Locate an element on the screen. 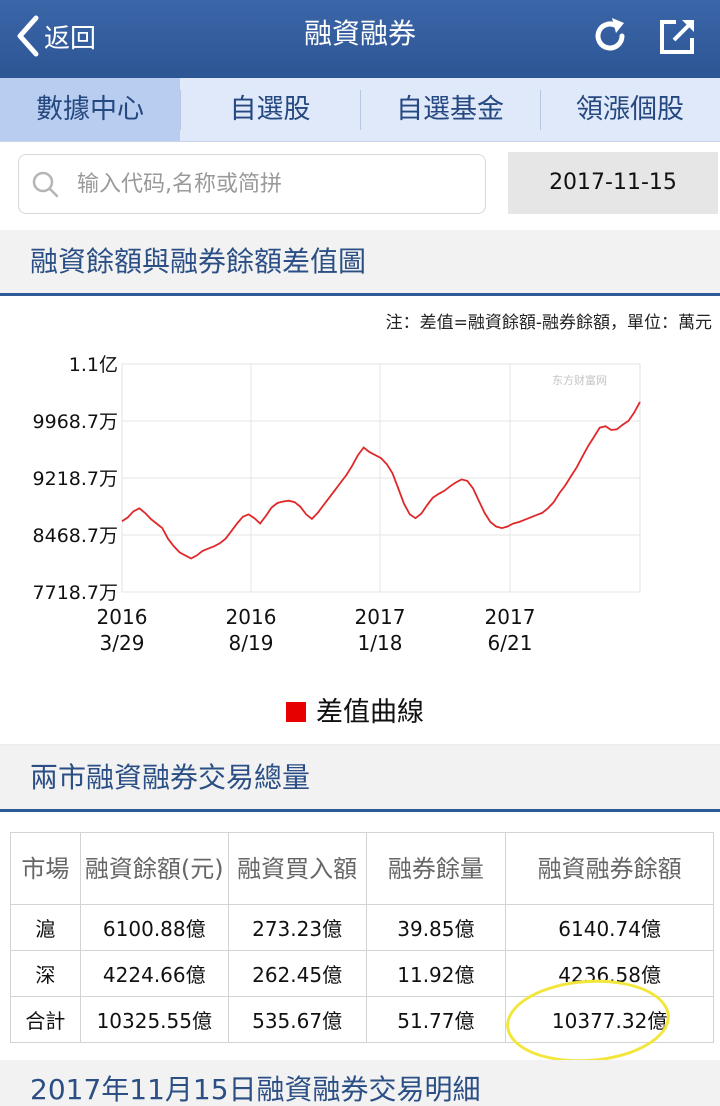  x-axis-ticks: 20163/2920168/1920171/1820176/21 is located at coordinates (316, 630).